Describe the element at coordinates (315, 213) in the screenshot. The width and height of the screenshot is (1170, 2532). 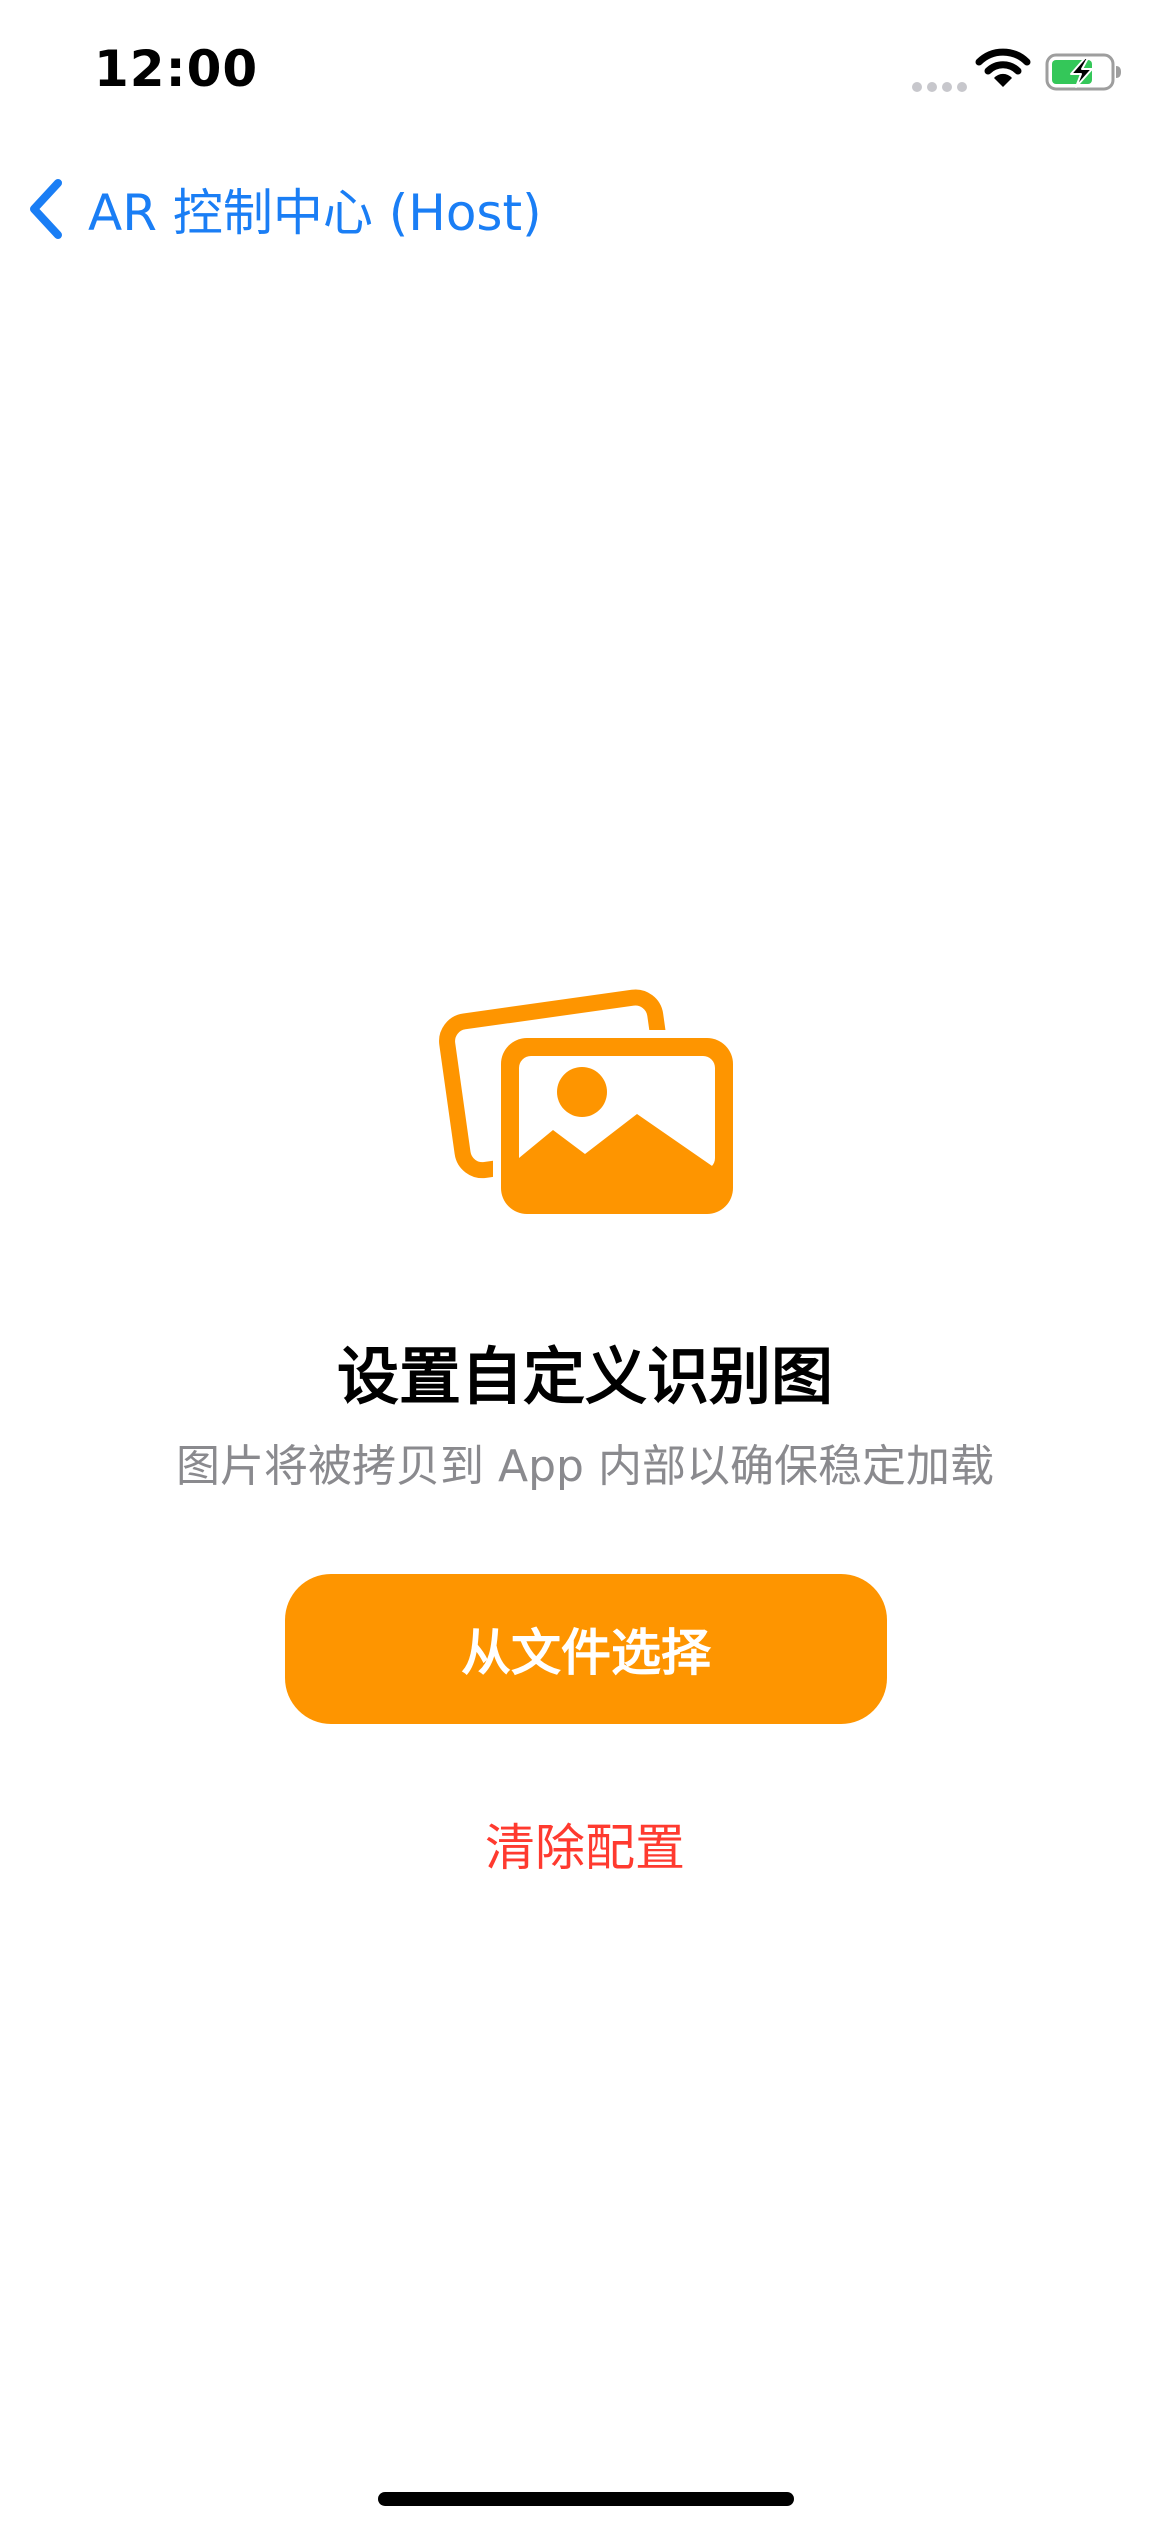
I see `back-button-label: AR 控制中心 (Host)` at that location.